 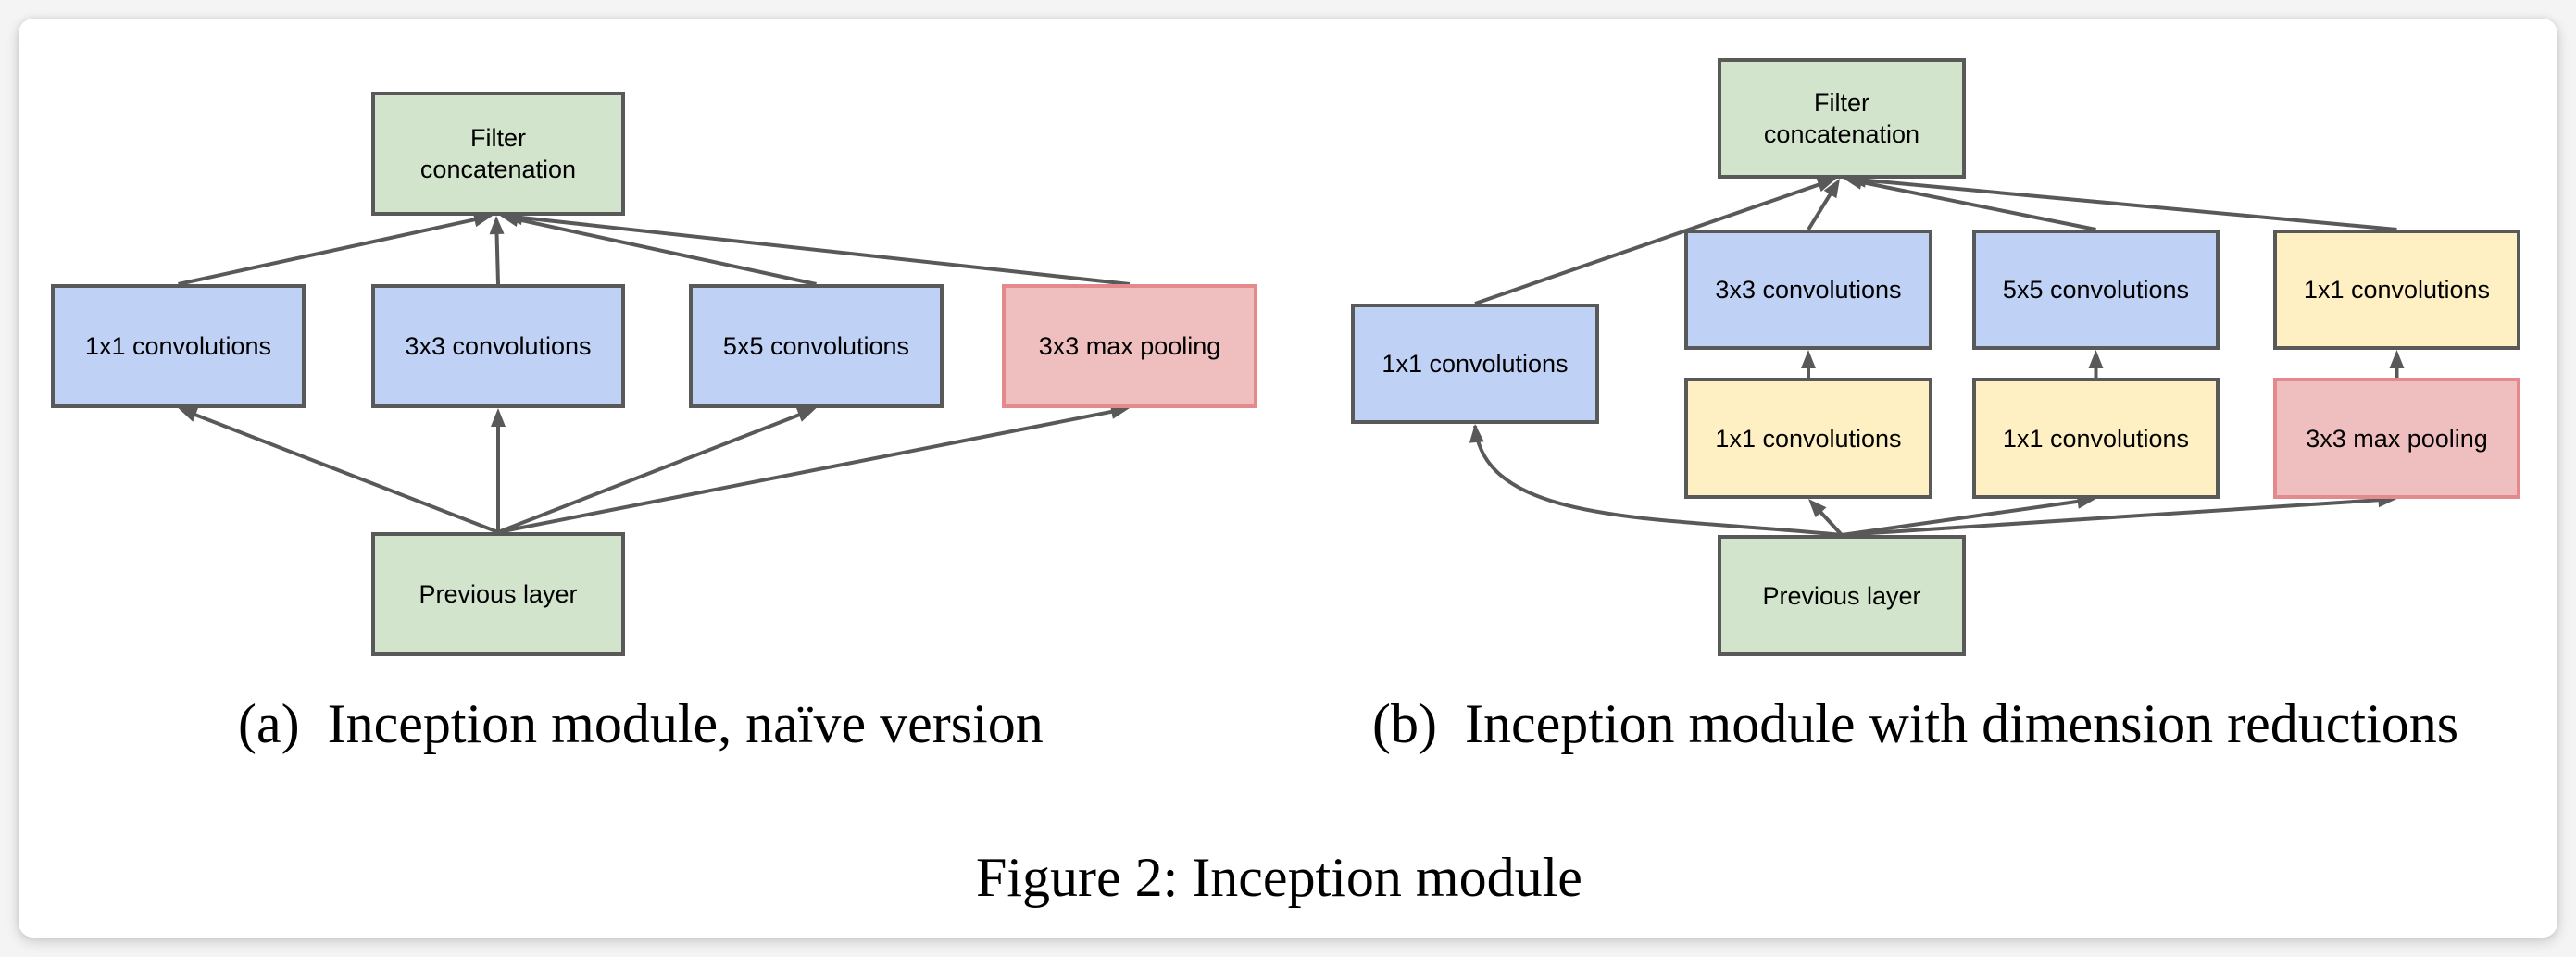 What do you see at coordinates (1842, 118) in the screenshot?
I see `node-b-filter-concatenation: Filter concatenation` at bounding box center [1842, 118].